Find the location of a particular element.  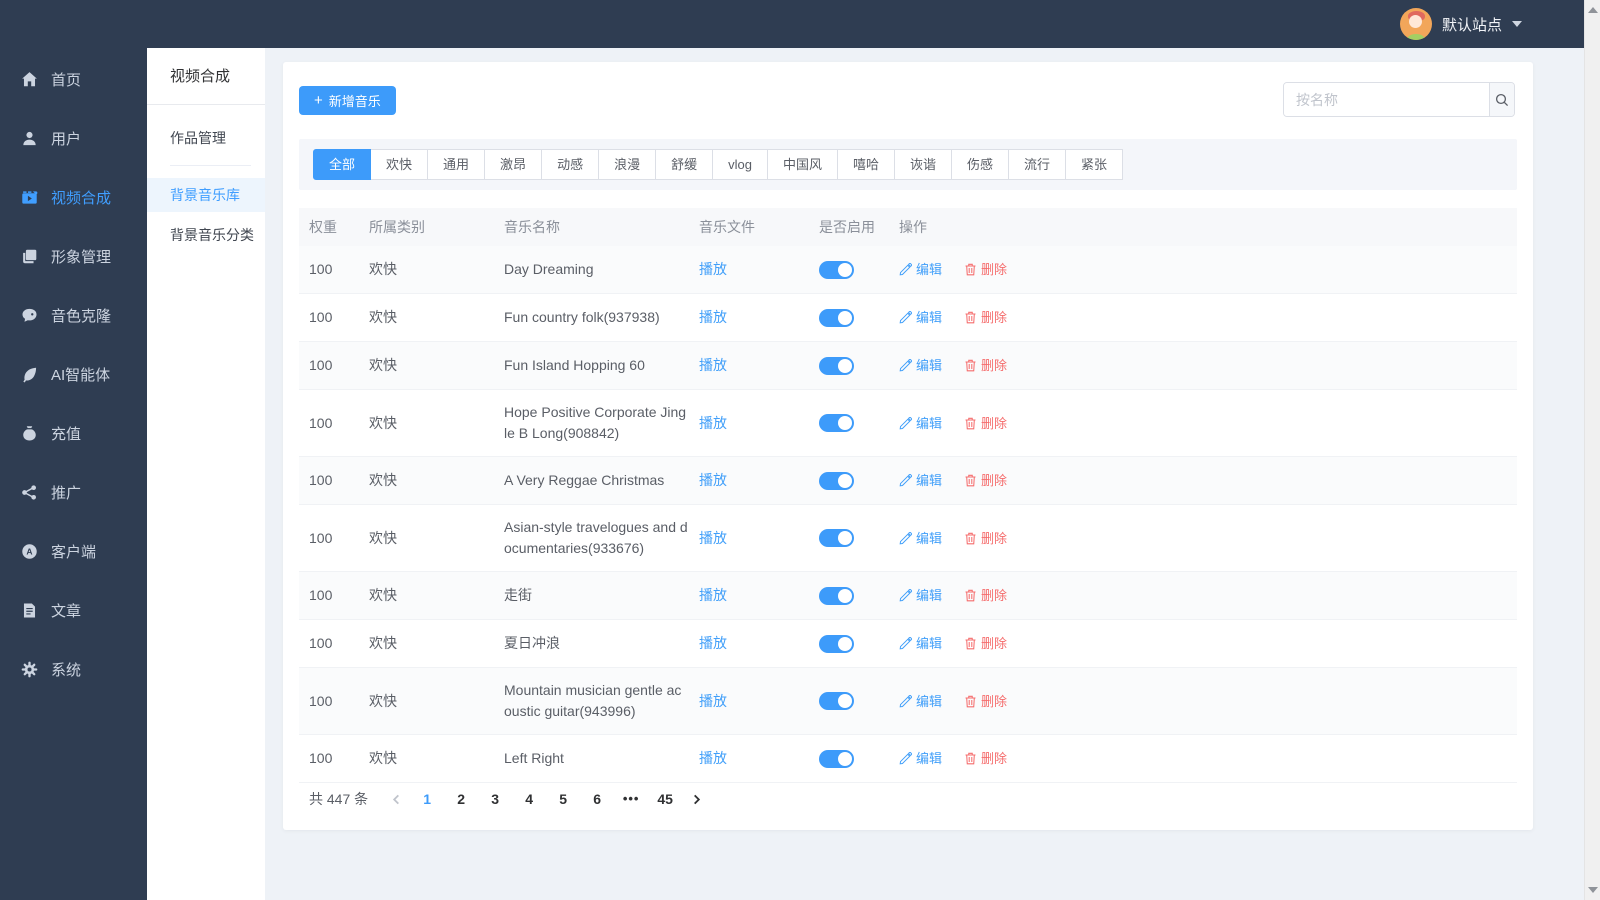

category-tab: 诙谐 is located at coordinates (923, 164).